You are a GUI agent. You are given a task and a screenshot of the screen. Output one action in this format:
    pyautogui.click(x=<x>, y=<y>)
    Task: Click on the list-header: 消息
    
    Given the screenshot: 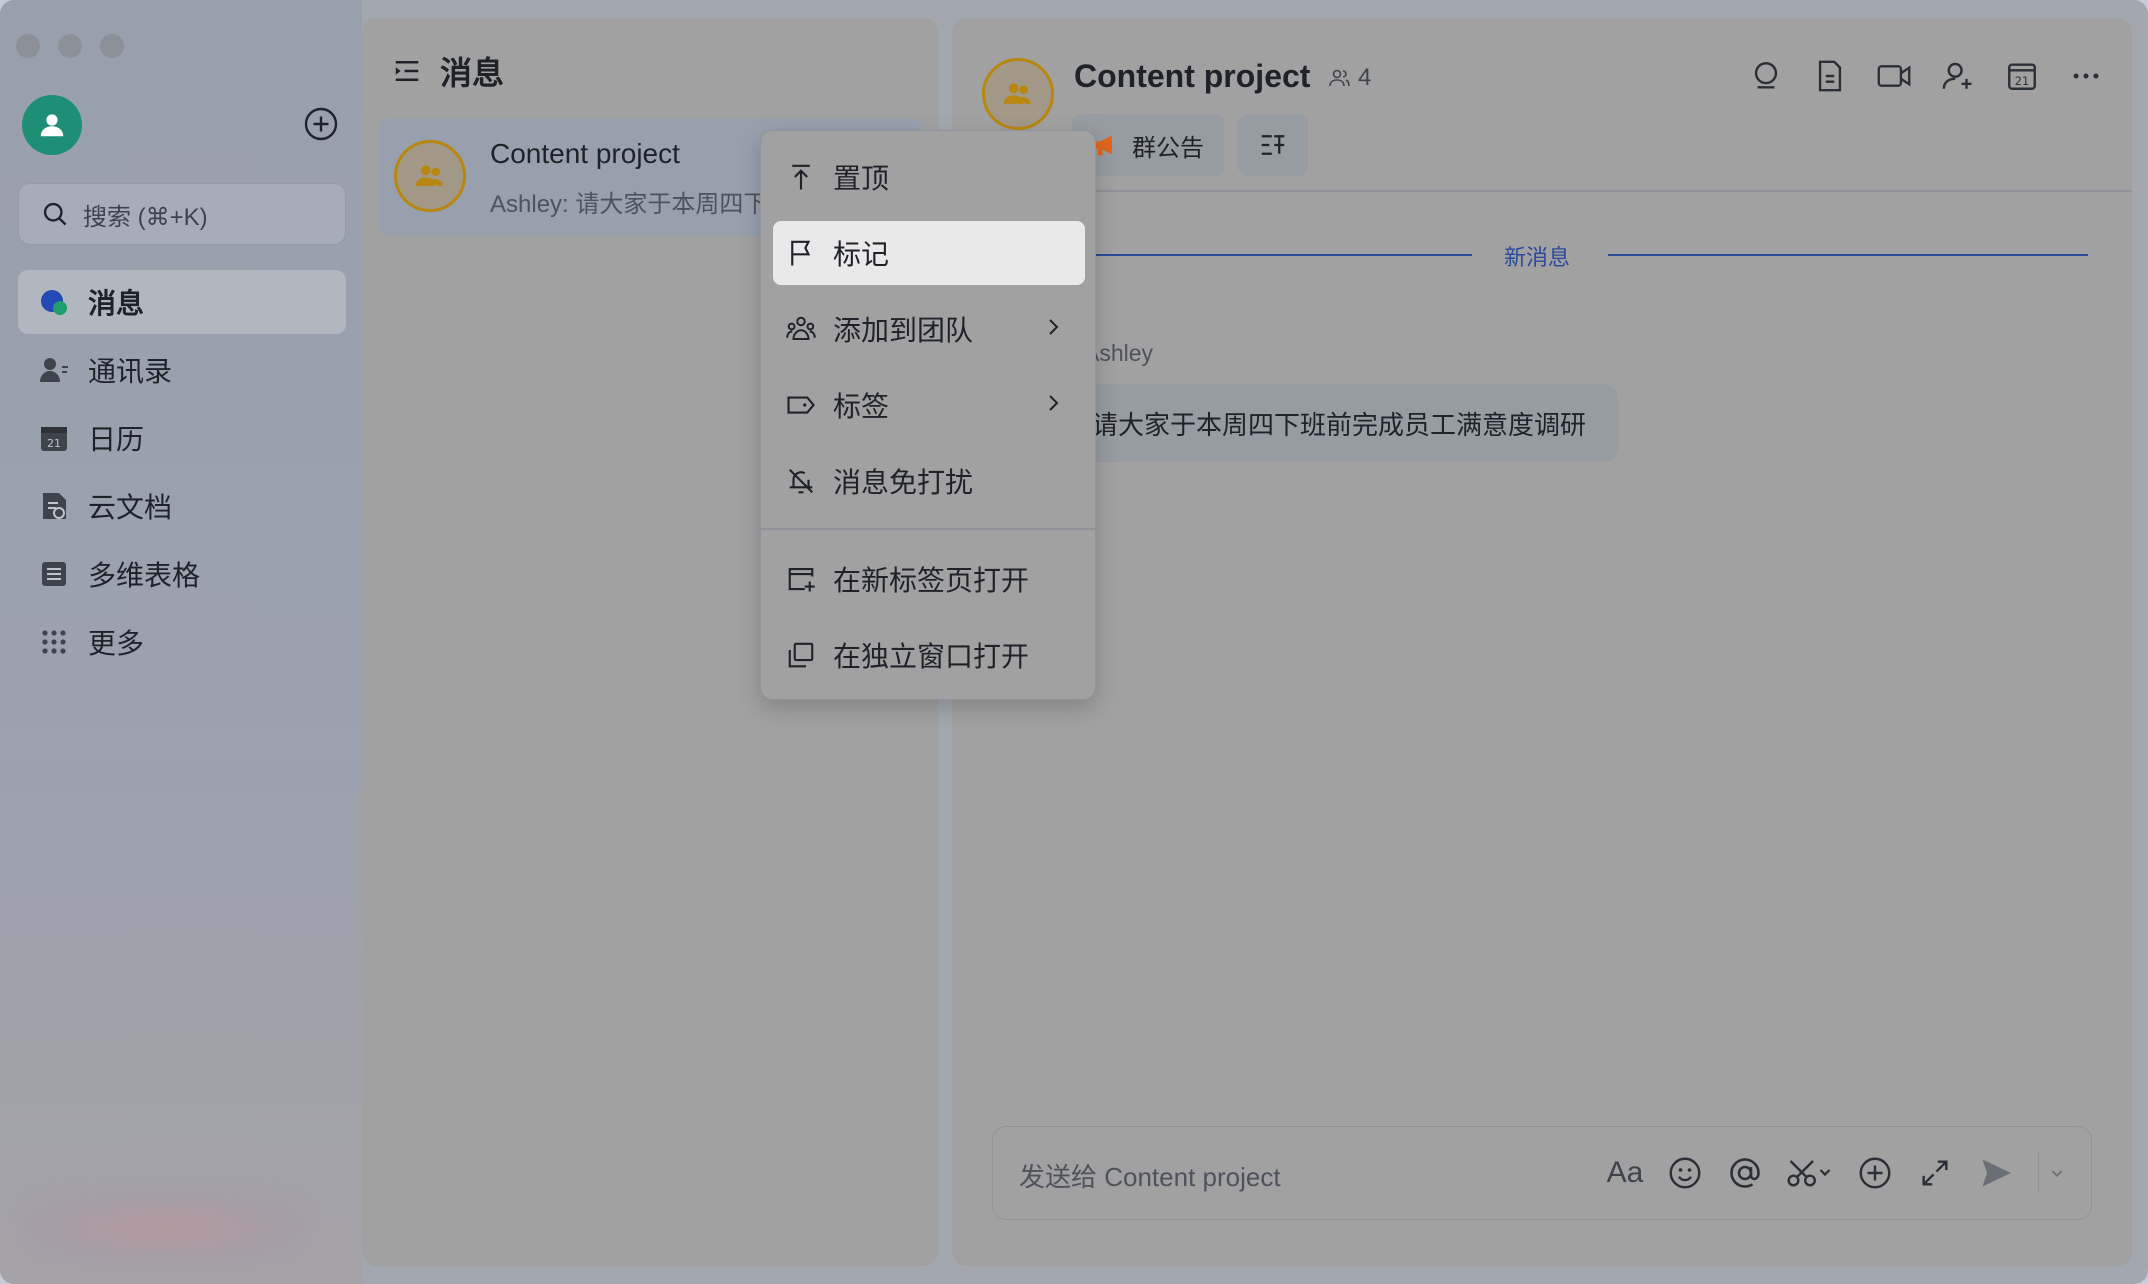 What is the action you would take?
    pyautogui.click(x=448, y=71)
    